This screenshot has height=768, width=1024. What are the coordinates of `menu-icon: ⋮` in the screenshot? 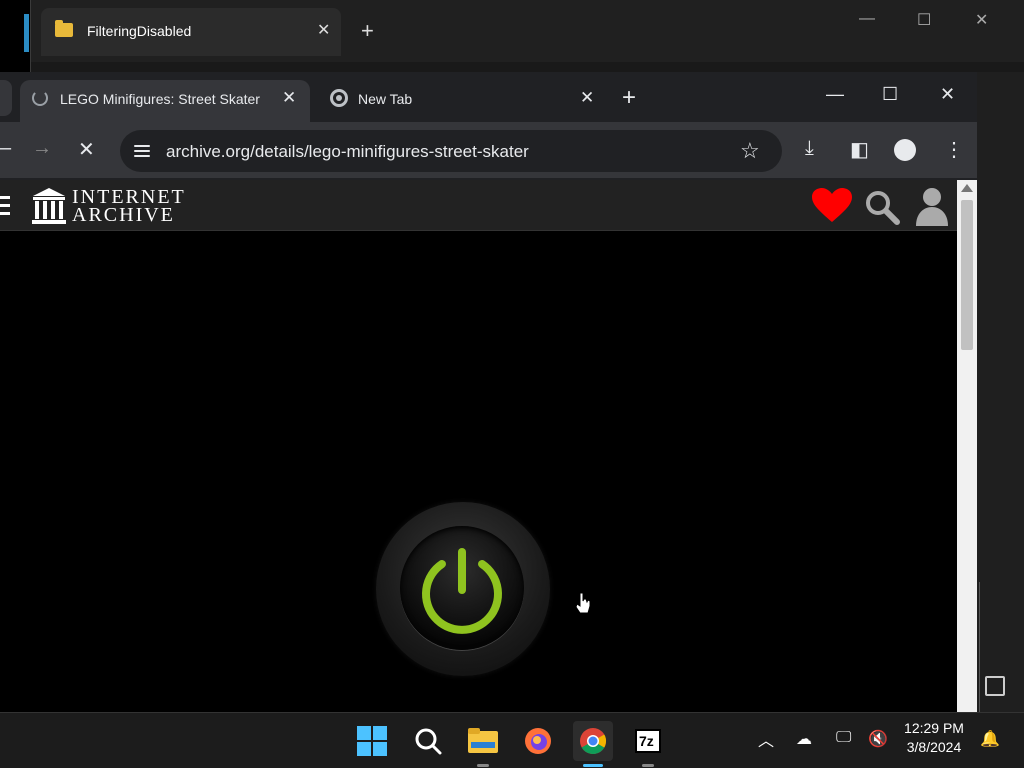 It's located at (954, 149).